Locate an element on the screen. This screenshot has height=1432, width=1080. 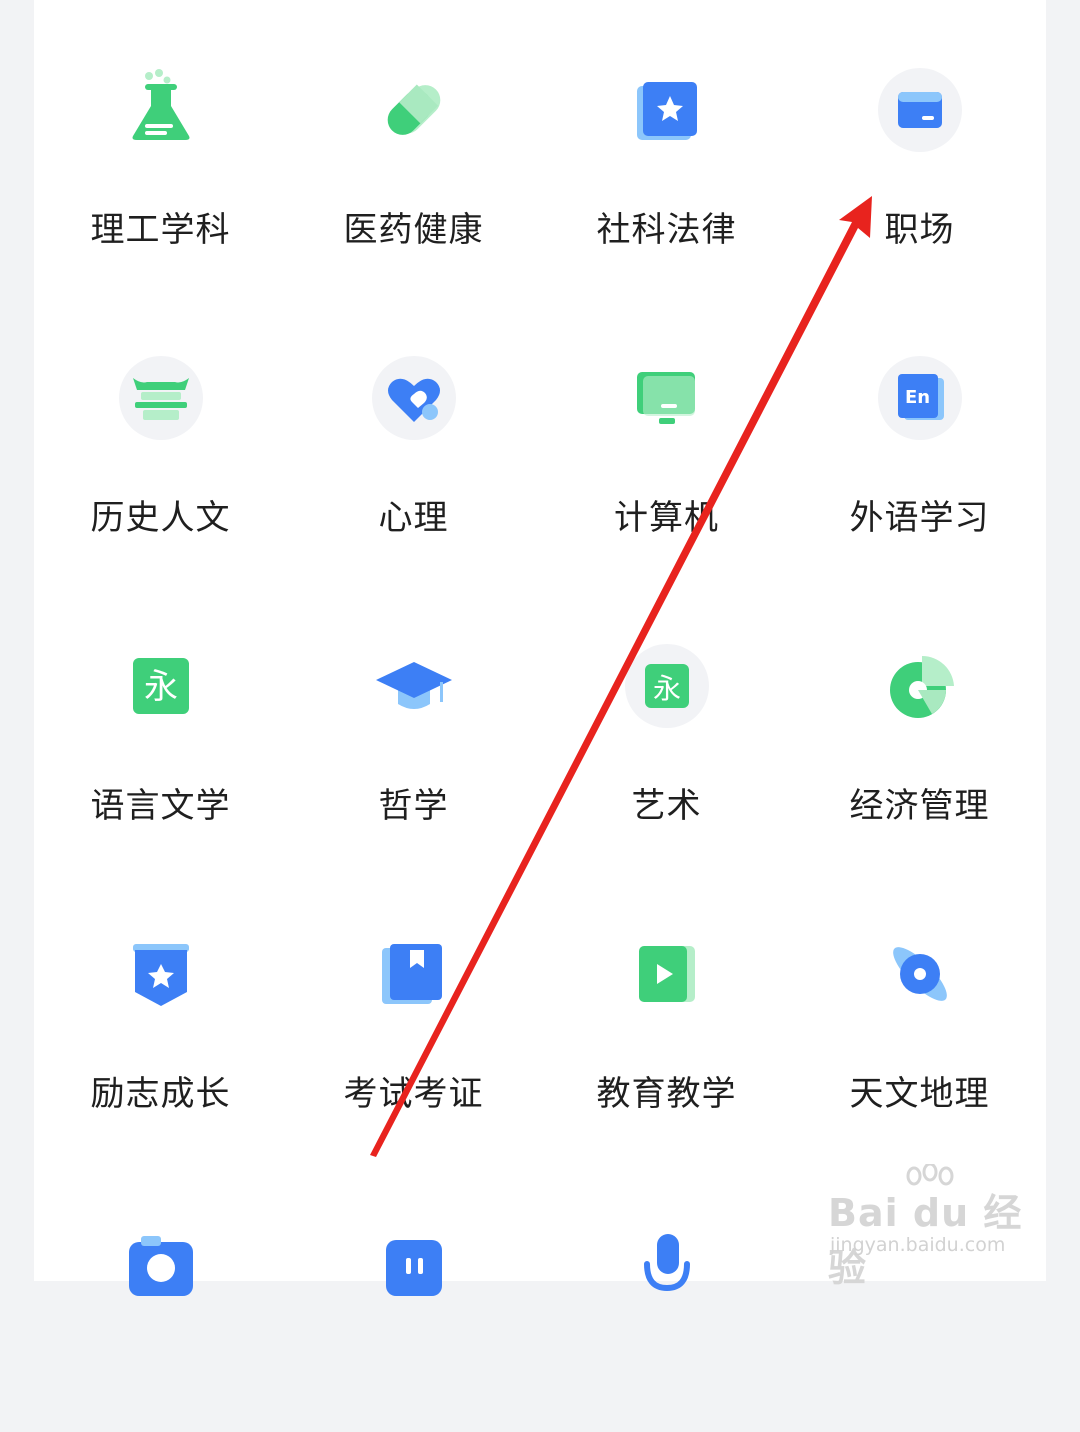
category-label: 教育教学 is located at coordinates (666, 1094).